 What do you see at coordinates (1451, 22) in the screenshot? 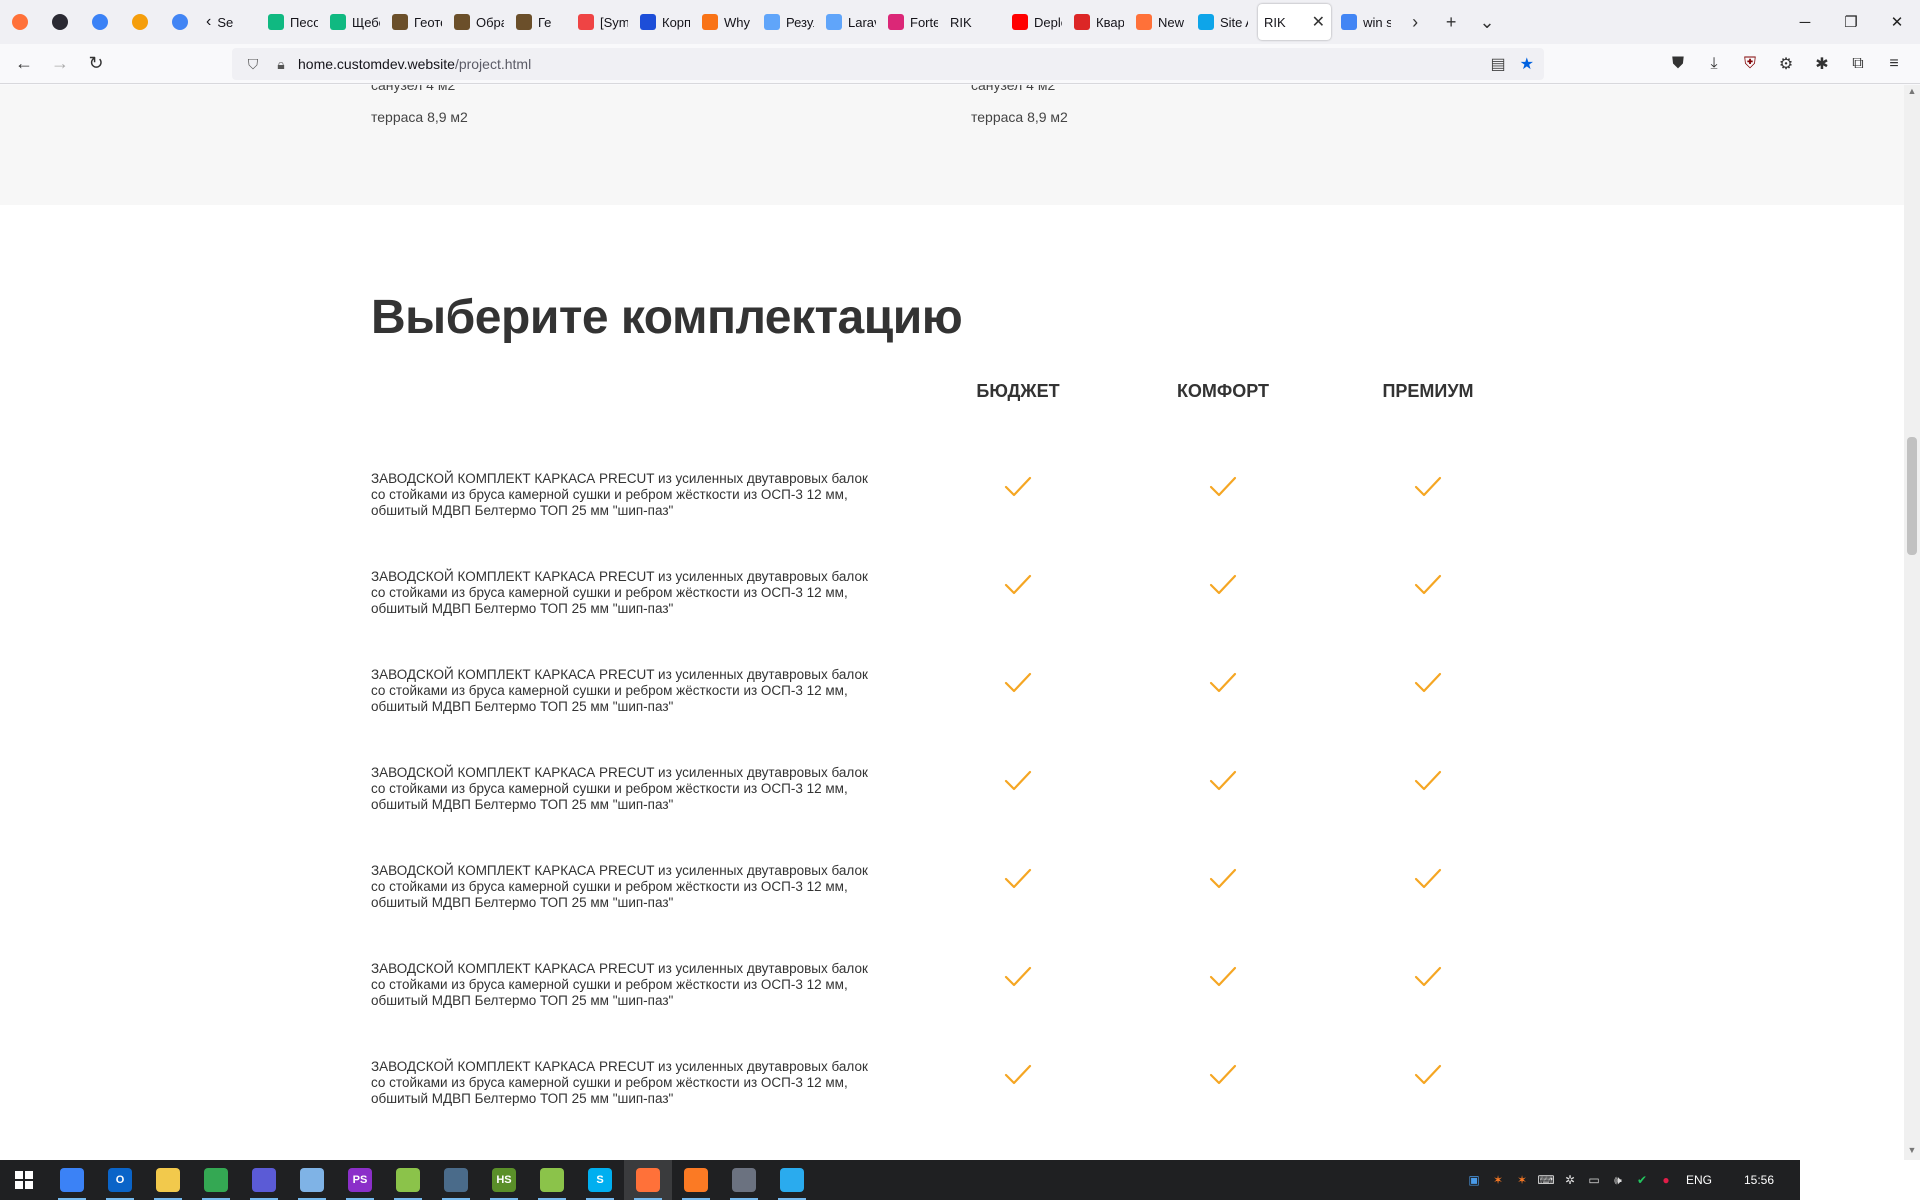
I see `new-tab-button: +` at bounding box center [1451, 22].